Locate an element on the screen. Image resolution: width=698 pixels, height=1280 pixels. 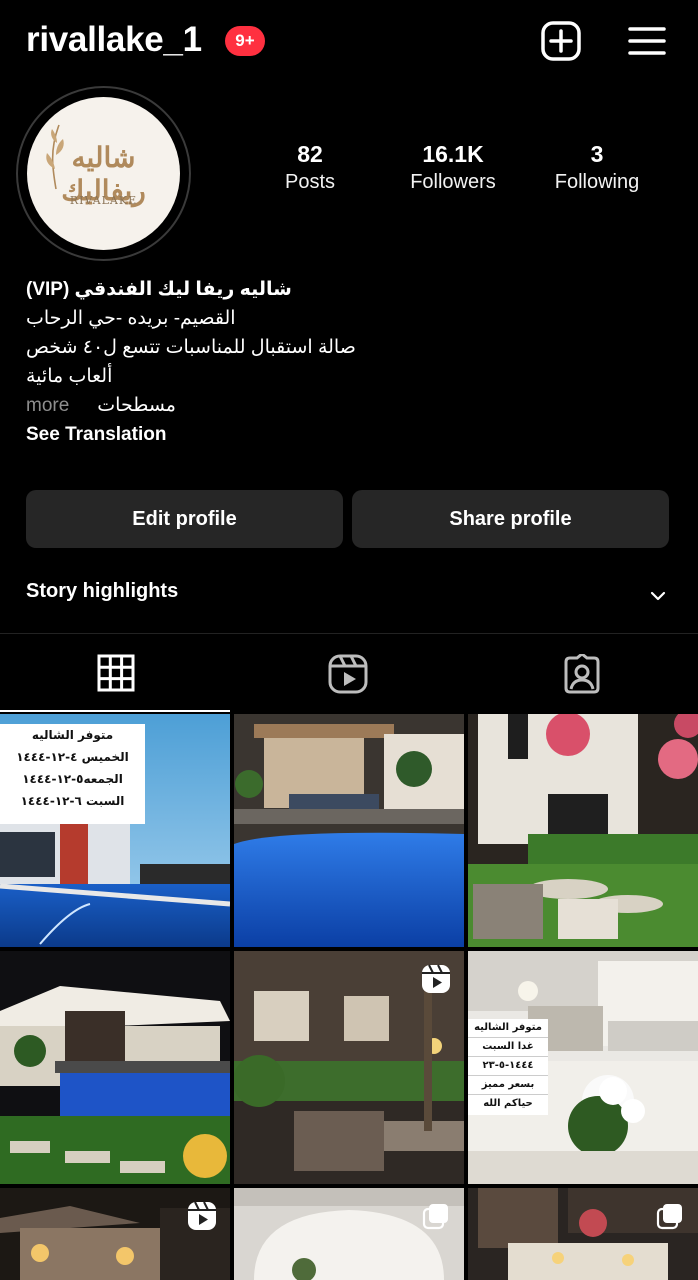
tagged-icon is located at coordinates (582, 674).